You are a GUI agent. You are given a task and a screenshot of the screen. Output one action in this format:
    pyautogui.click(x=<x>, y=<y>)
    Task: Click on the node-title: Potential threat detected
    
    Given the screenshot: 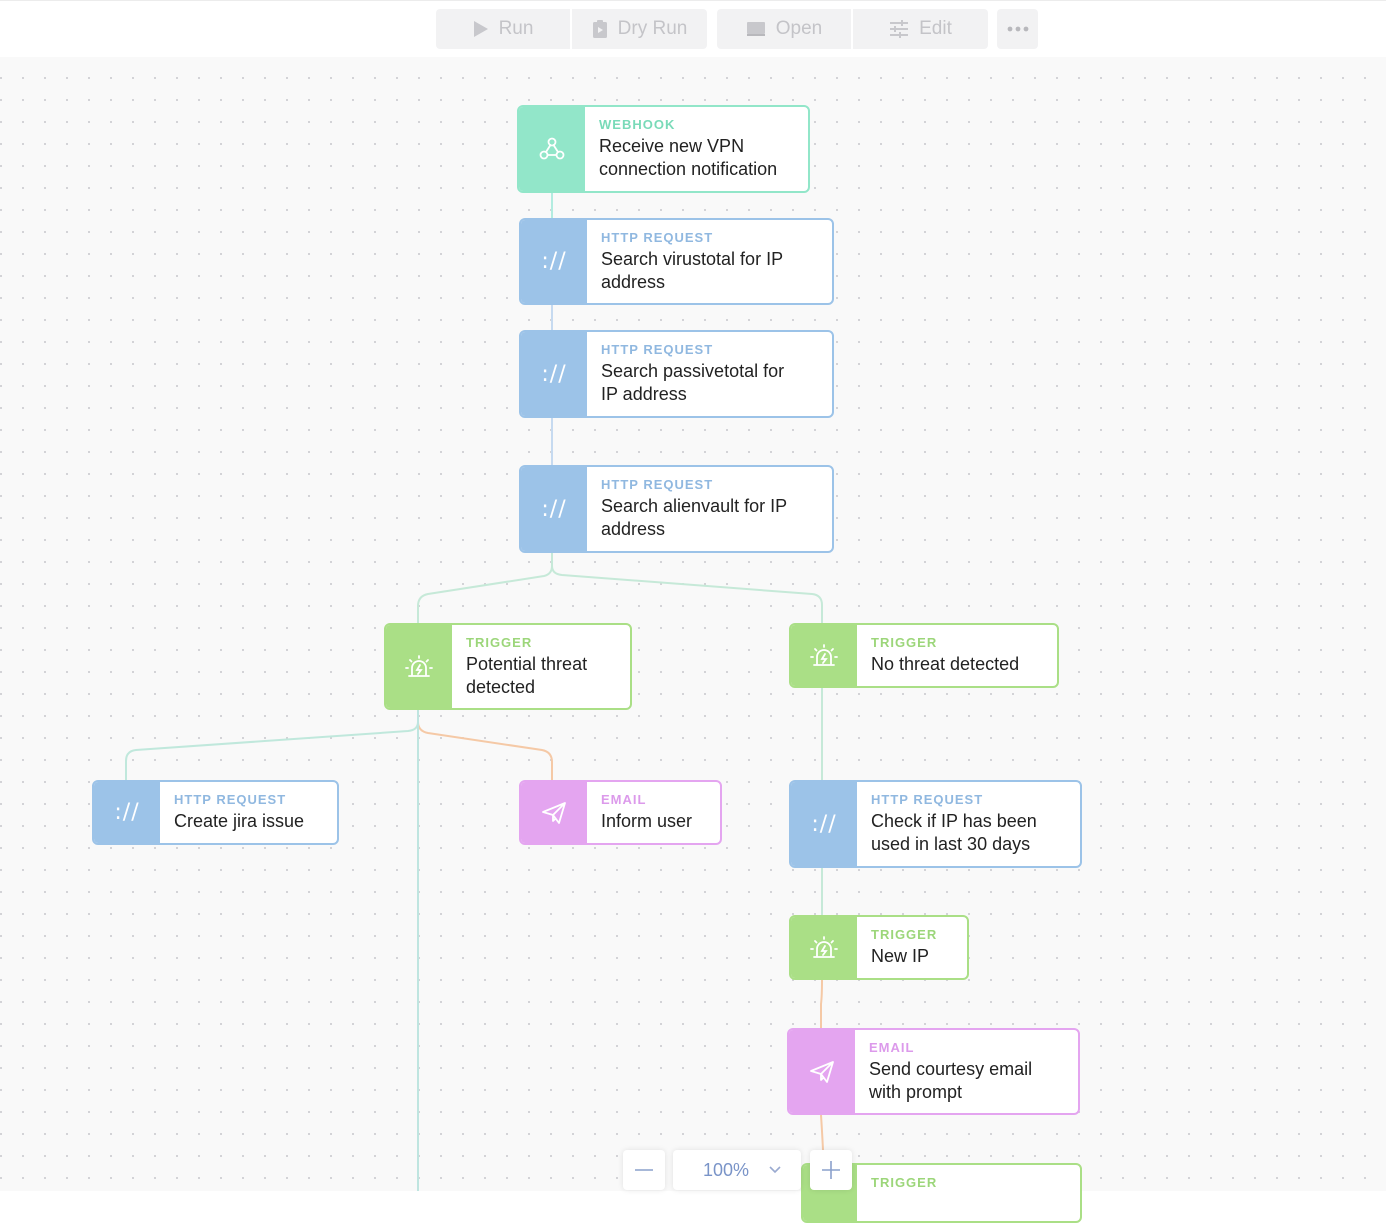 What is the action you would take?
    pyautogui.click(x=527, y=675)
    